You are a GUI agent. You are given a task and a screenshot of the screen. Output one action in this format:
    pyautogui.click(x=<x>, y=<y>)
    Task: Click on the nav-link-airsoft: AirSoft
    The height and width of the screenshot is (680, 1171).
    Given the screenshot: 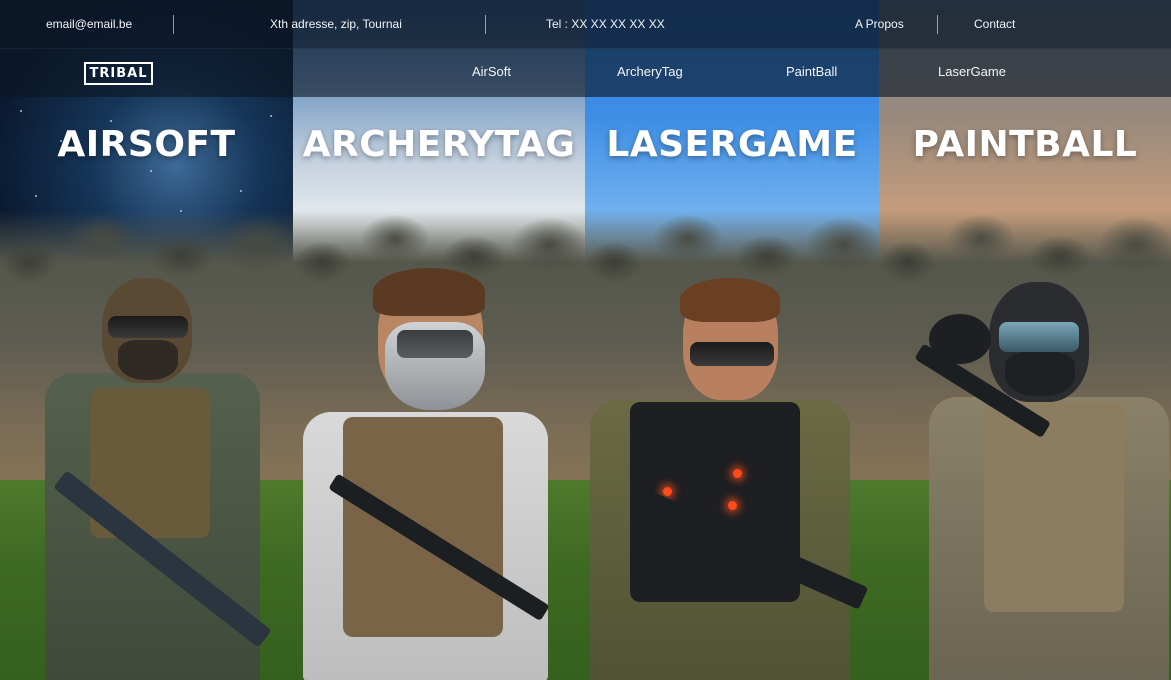 What is the action you would take?
    pyautogui.click(x=491, y=71)
    